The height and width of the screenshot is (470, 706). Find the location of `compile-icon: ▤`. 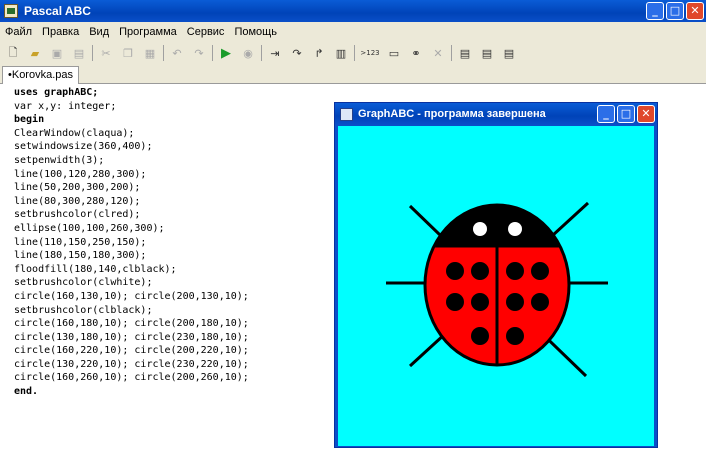

compile-icon: ▤ is located at coordinates (487, 53).